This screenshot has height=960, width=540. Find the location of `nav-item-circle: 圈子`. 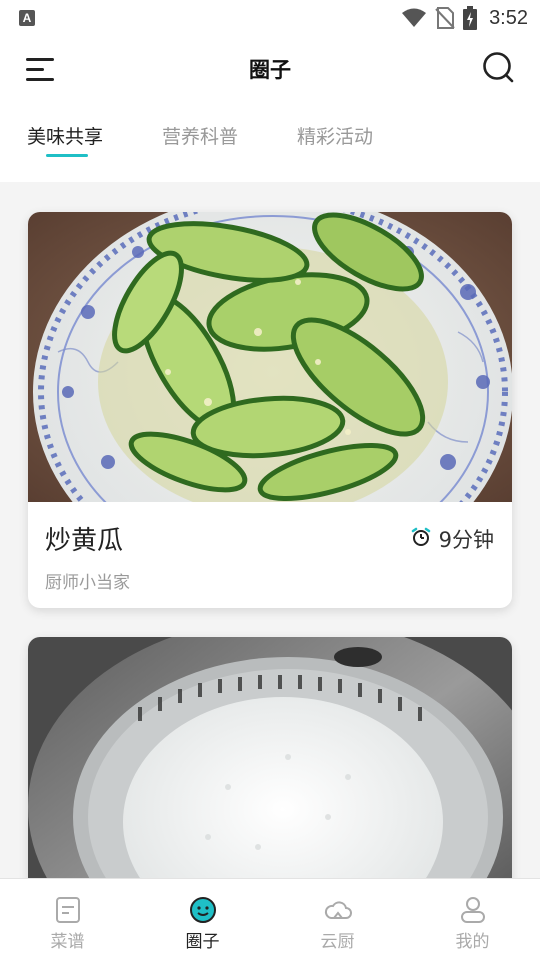

nav-item-circle: 圈子 is located at coordinates (202, 919).